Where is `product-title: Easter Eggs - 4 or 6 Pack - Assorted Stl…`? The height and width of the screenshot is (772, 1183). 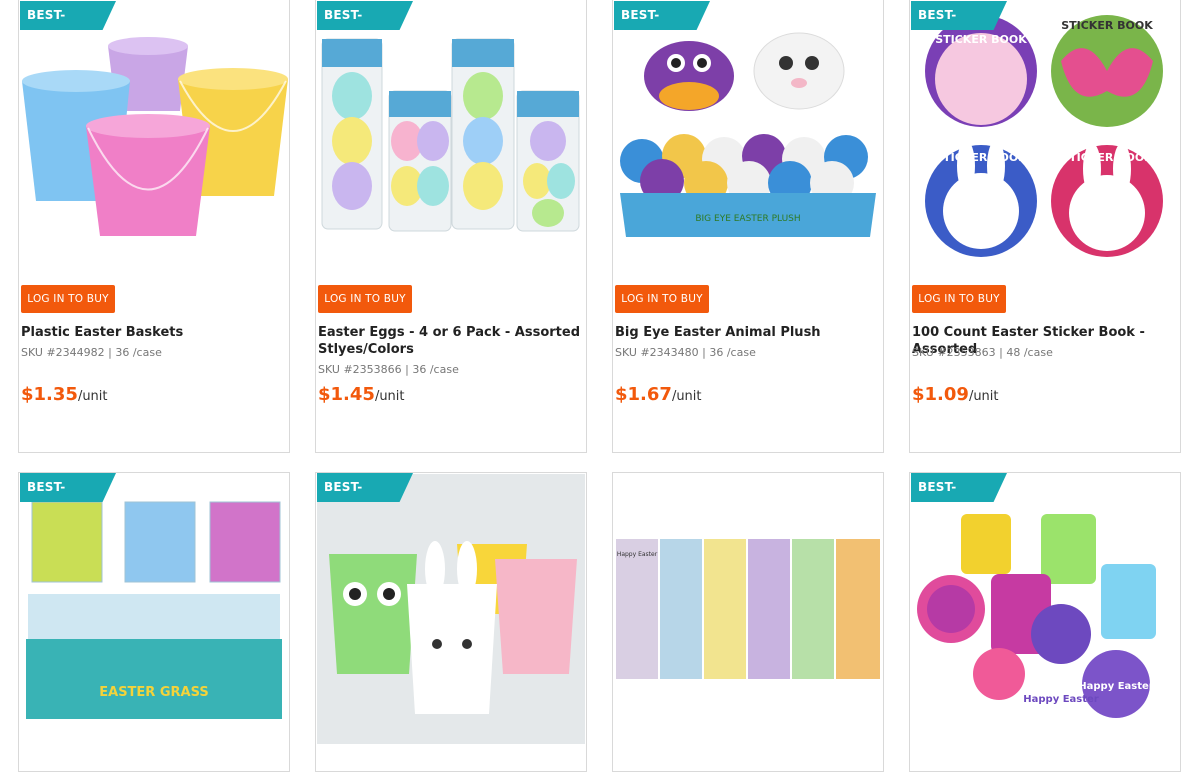 product-title: Easter Eggs - 4 or 6 Pack - Assorted Stl… is located at coordinates (451, 341).